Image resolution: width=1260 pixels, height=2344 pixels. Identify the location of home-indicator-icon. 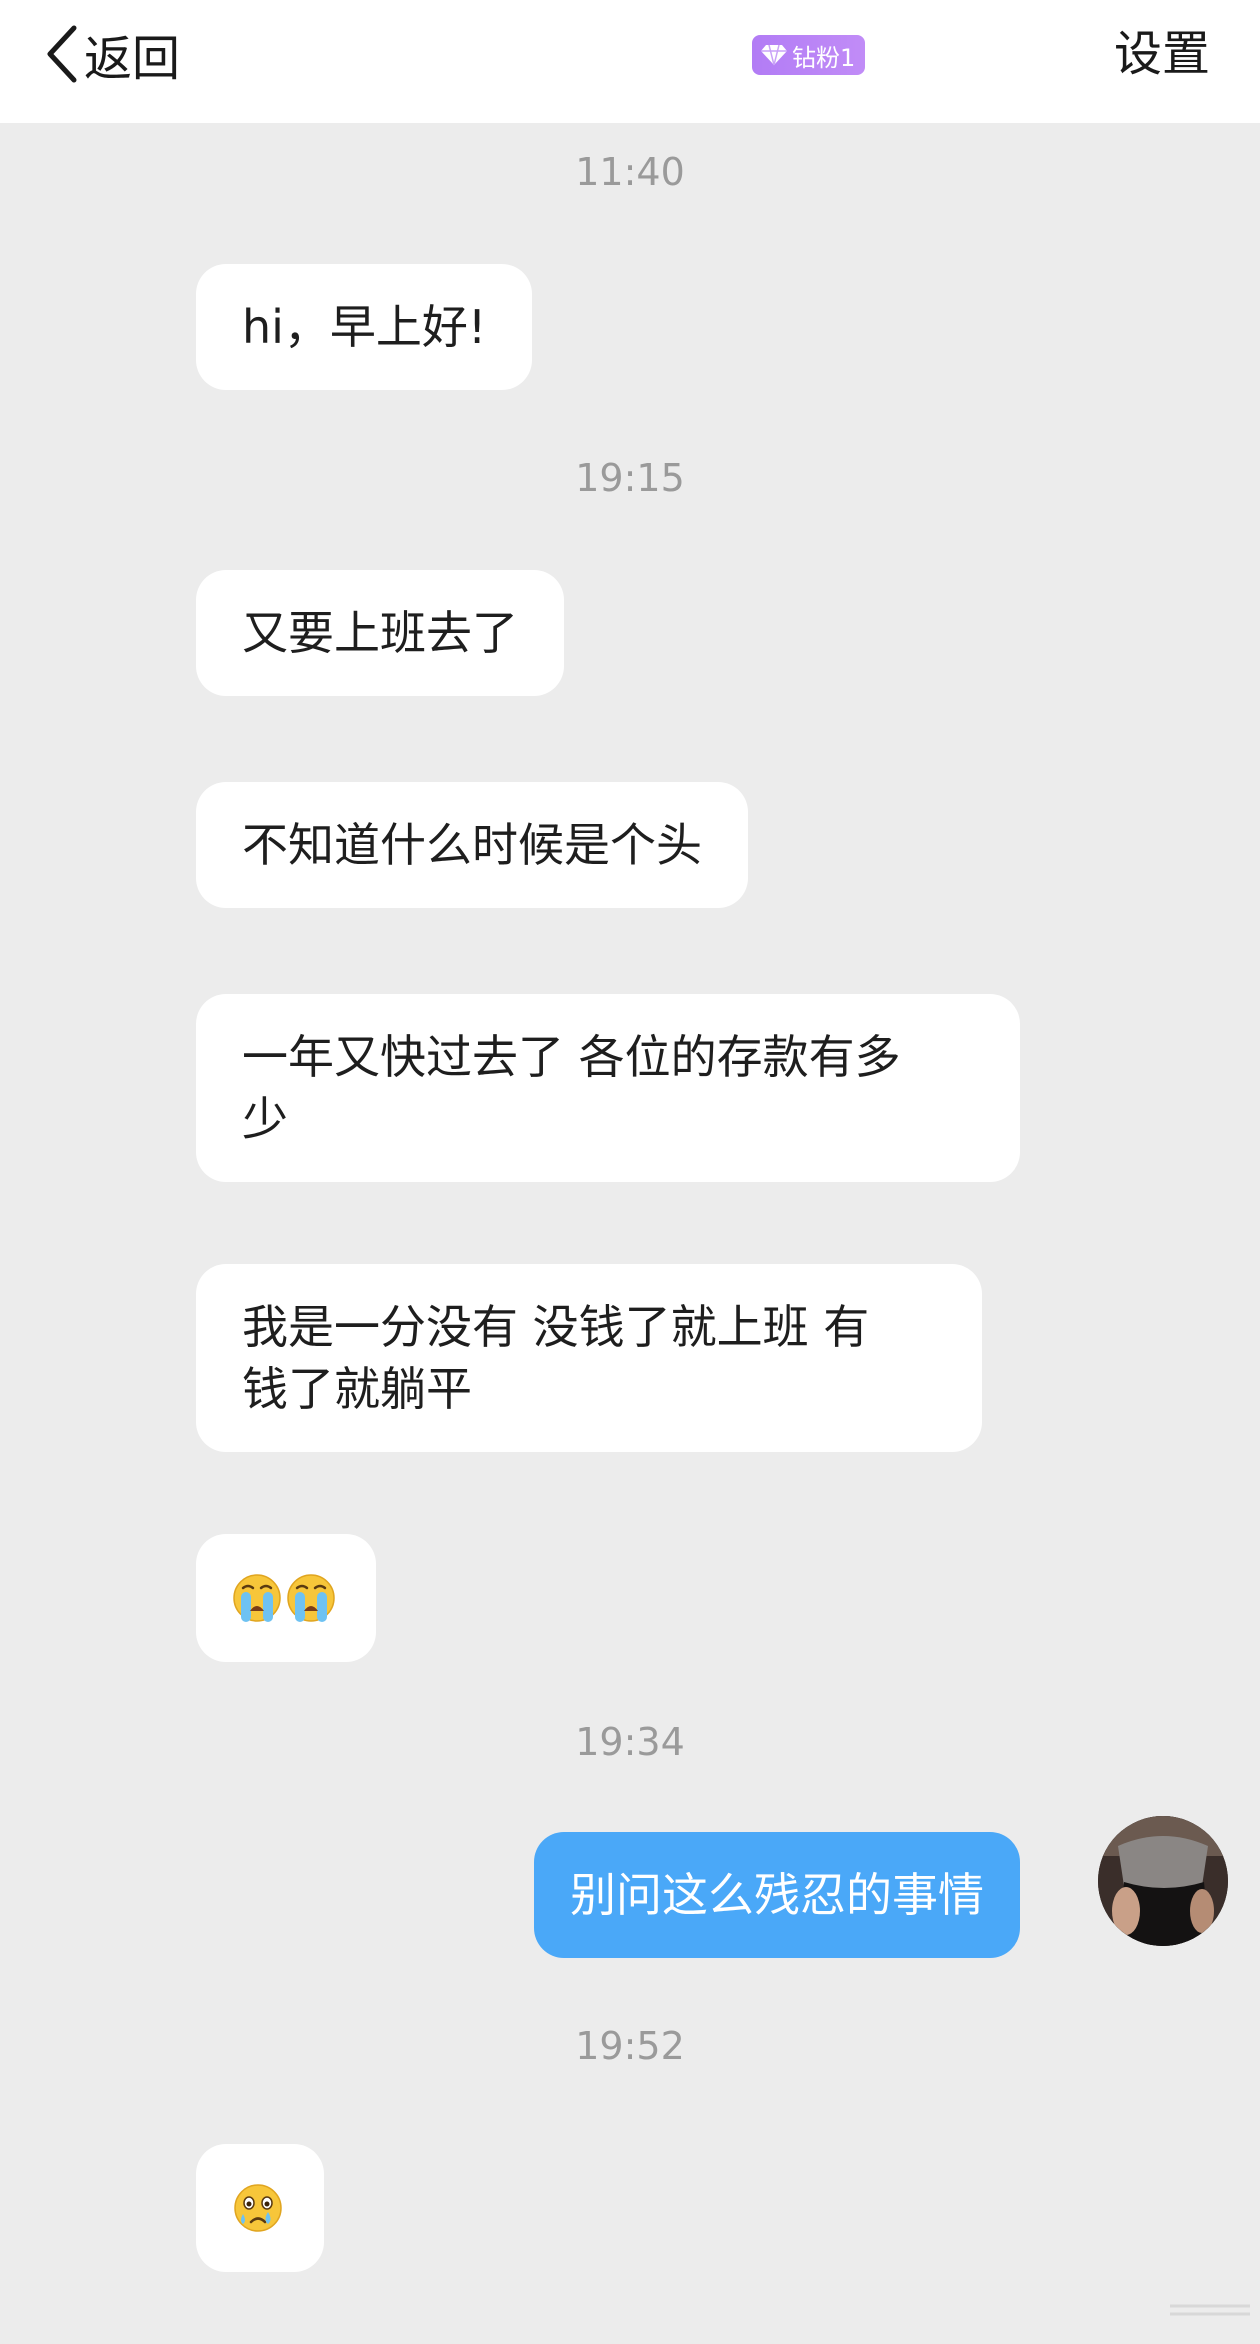
(1210, 2310).